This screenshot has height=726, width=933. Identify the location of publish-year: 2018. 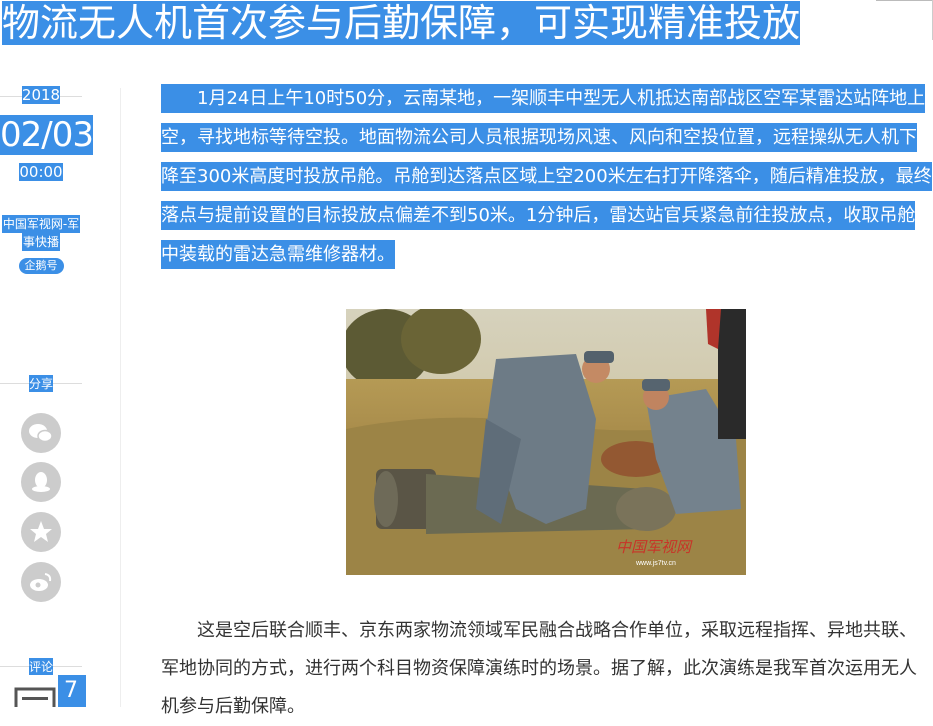
(41, 95).